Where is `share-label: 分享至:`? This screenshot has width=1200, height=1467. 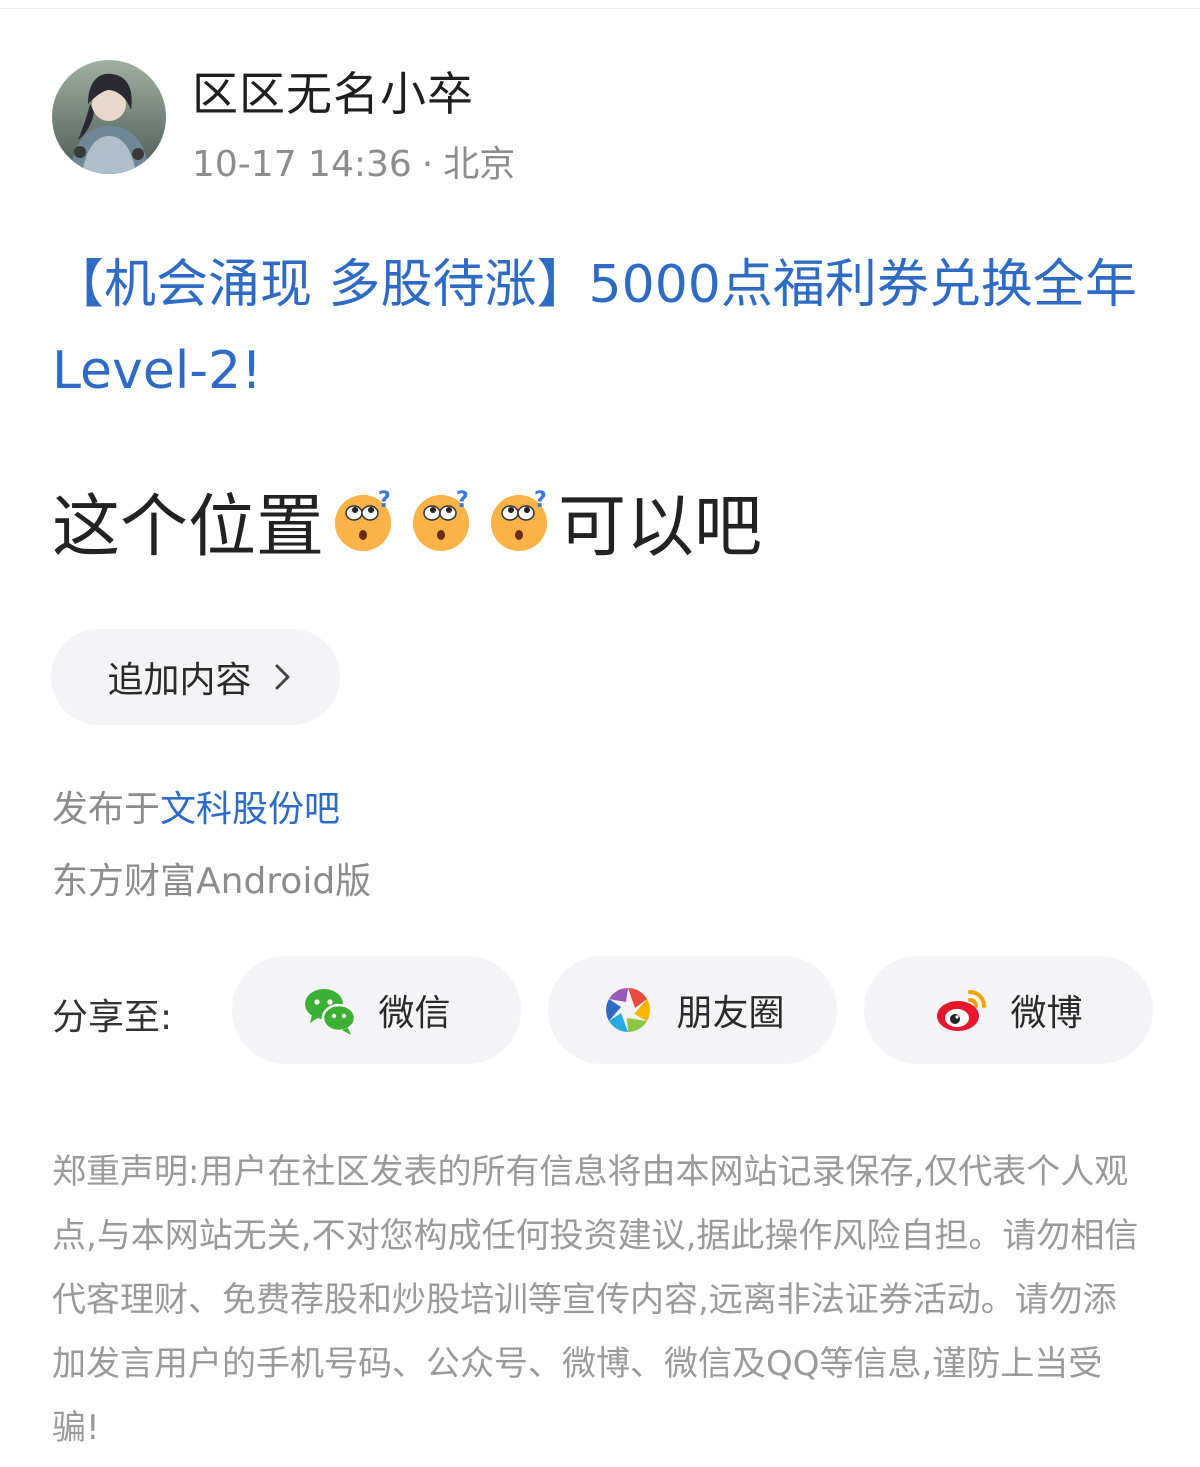 share-label: 分享至: is located at coordinates (112, 1017).